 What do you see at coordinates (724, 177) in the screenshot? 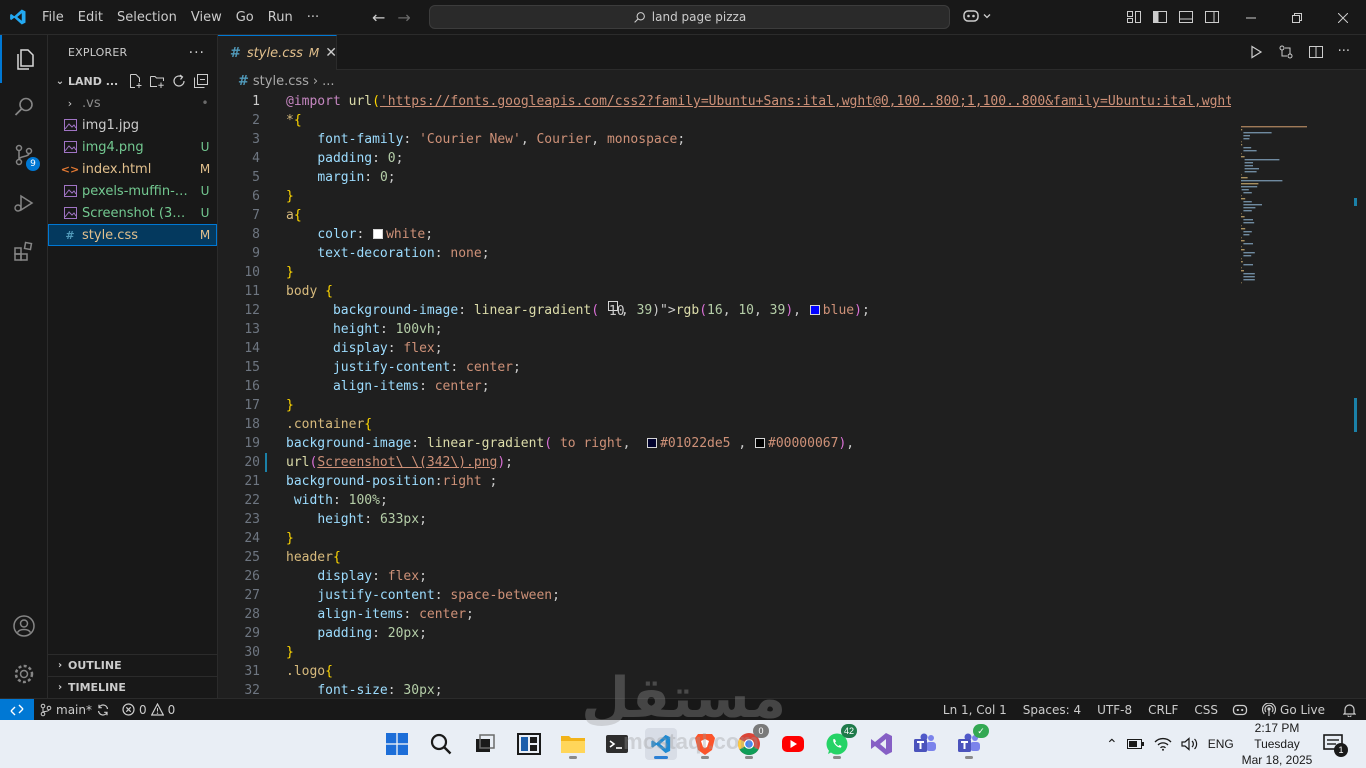
I see `code-line: 5 margin: 0;` at bounding box center [724, 177].